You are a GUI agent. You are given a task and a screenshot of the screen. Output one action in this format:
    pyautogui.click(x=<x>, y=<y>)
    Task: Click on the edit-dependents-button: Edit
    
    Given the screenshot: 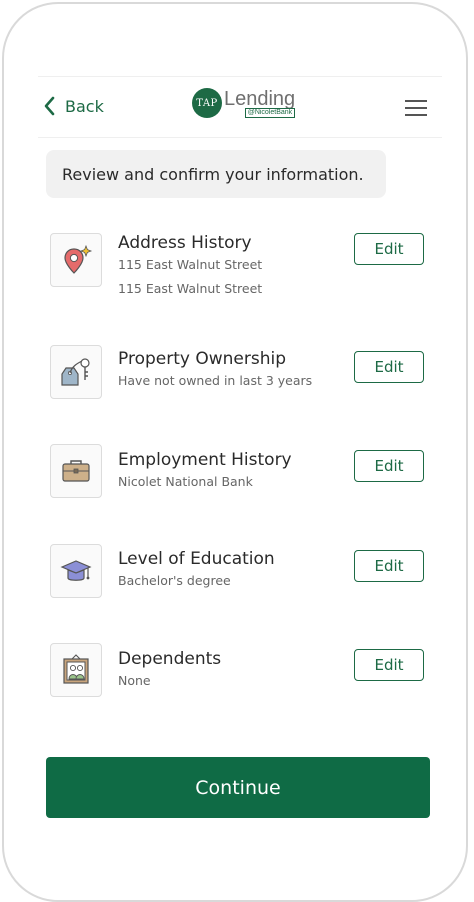 What is the action you would take?
    pyautogui.click(x=389, y=665)
    